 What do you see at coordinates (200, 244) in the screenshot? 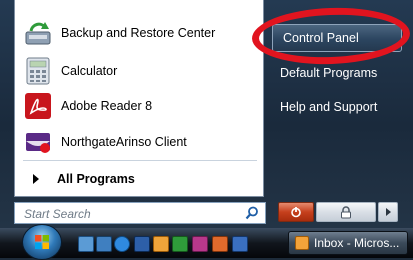
I see `onenote-icon` at bounding box center [200, 244].